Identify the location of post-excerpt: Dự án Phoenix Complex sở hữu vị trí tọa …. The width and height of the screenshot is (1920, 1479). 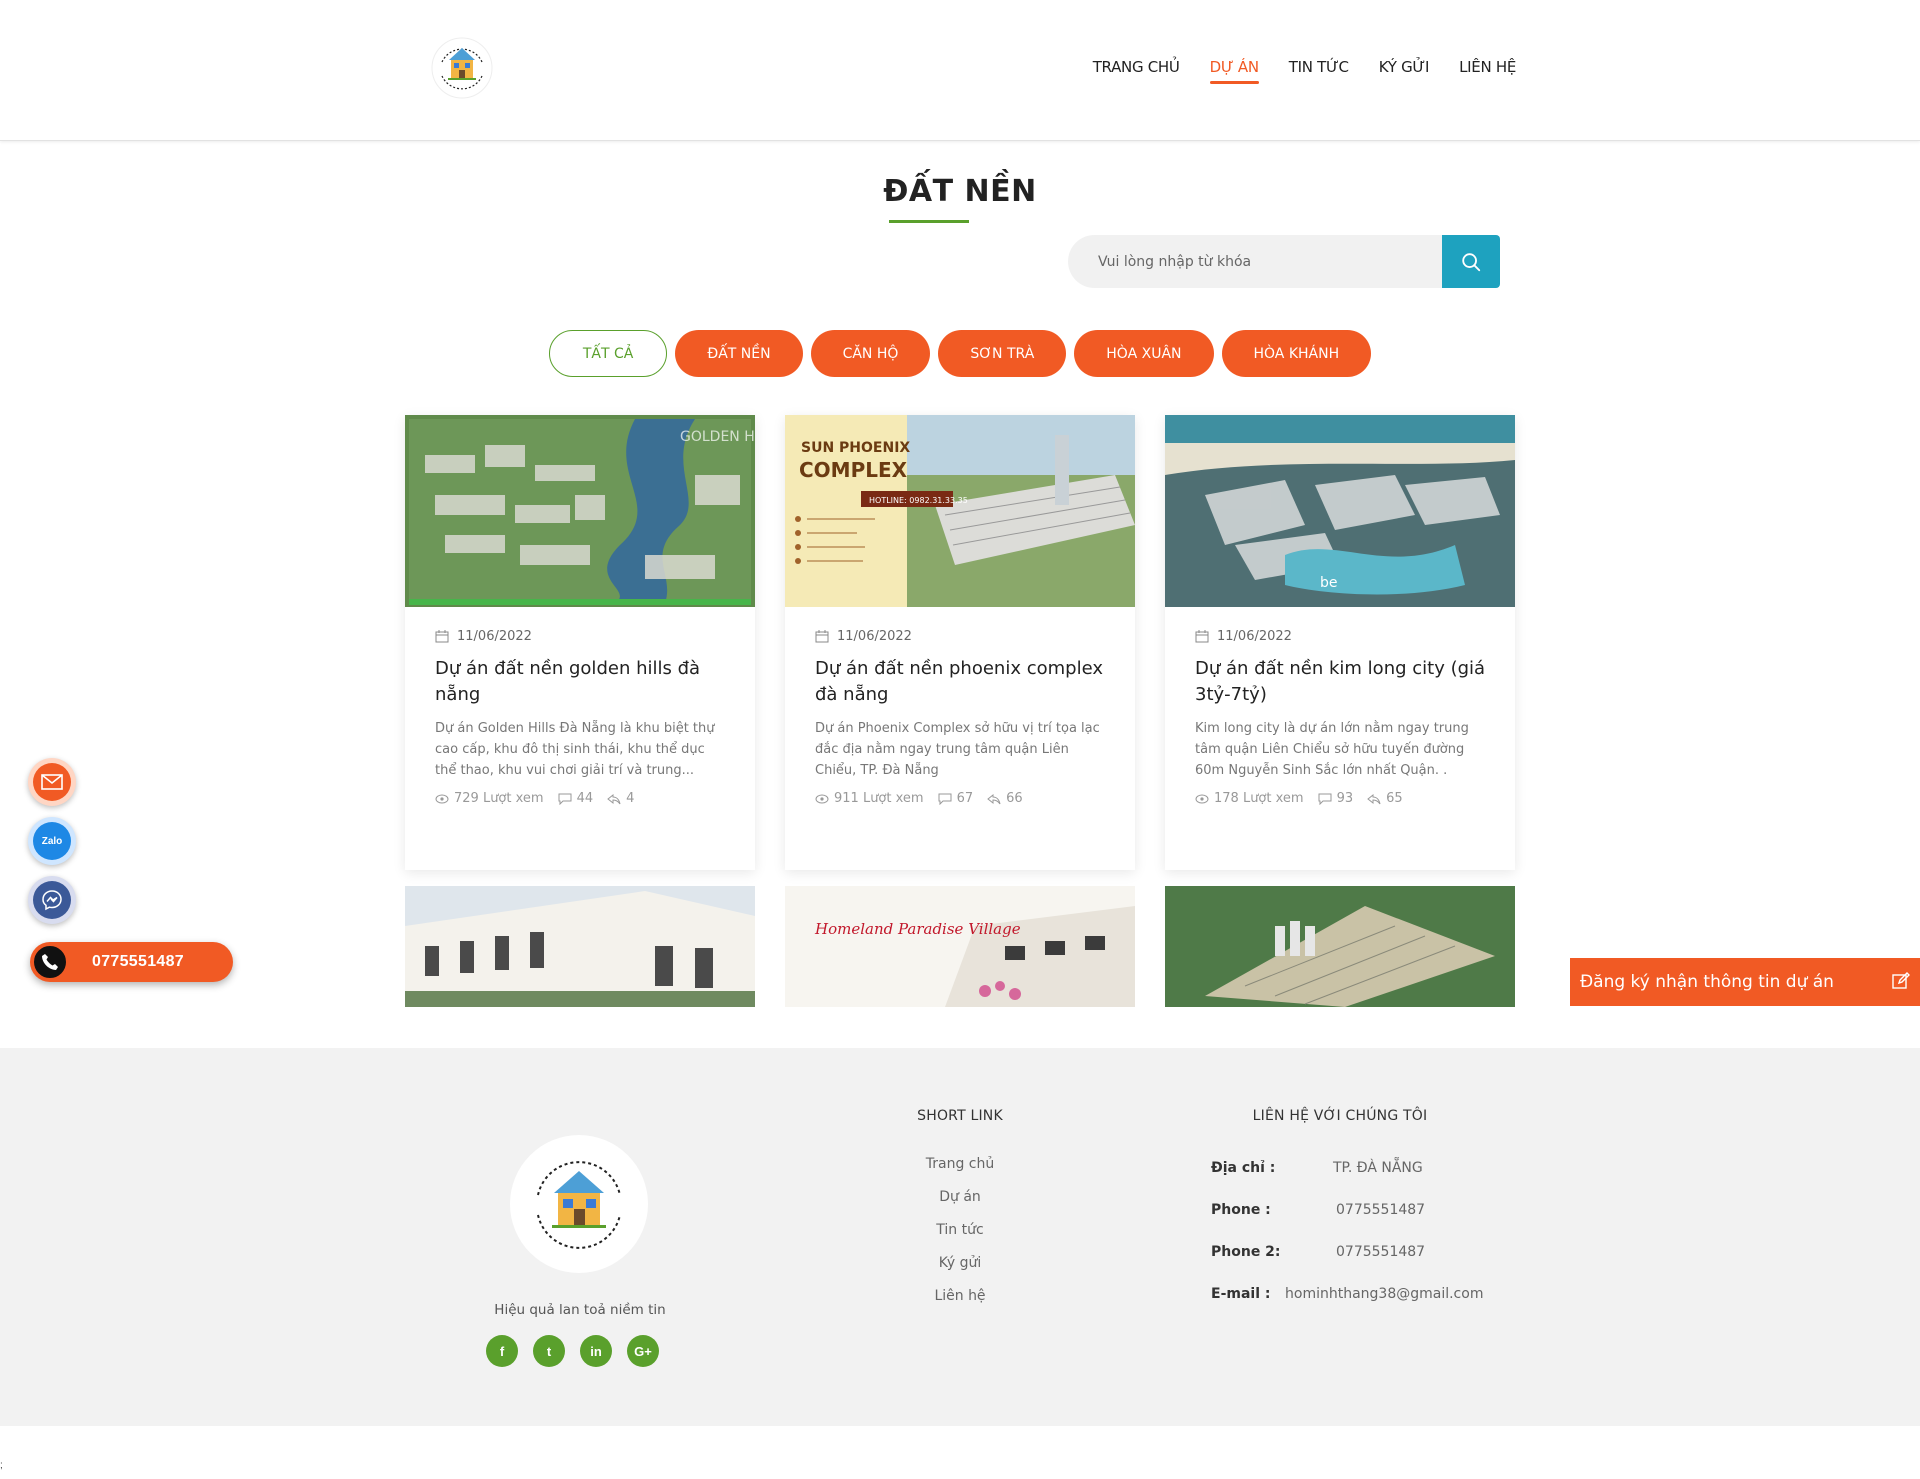
(957, 749).